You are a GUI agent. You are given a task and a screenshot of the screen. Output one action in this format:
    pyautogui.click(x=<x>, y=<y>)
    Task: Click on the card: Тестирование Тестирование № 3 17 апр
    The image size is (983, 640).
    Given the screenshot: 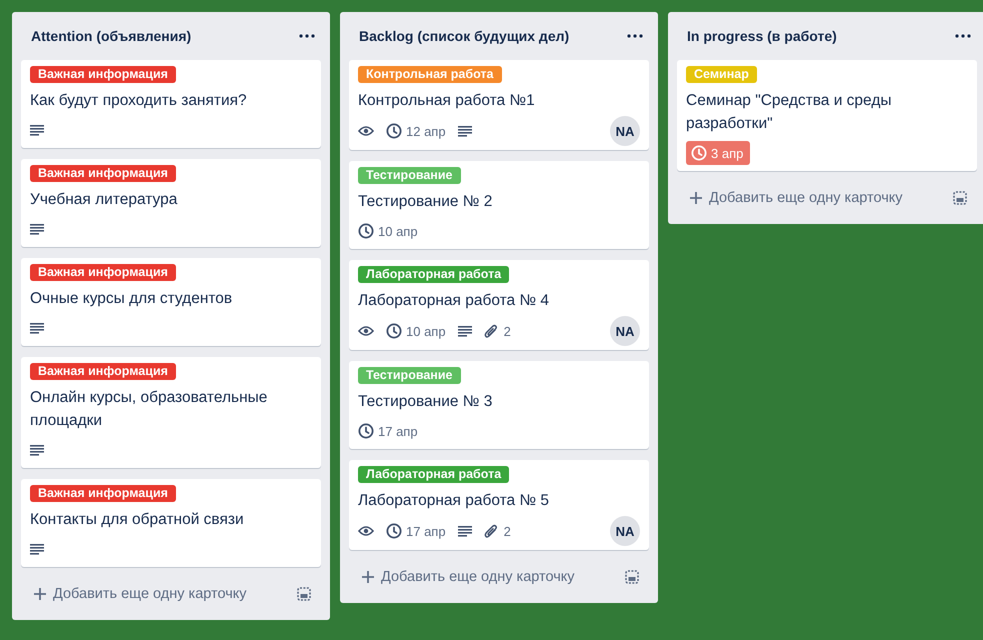 What is the action you would take?
    pyautogui.click(x=499, y=405)
    